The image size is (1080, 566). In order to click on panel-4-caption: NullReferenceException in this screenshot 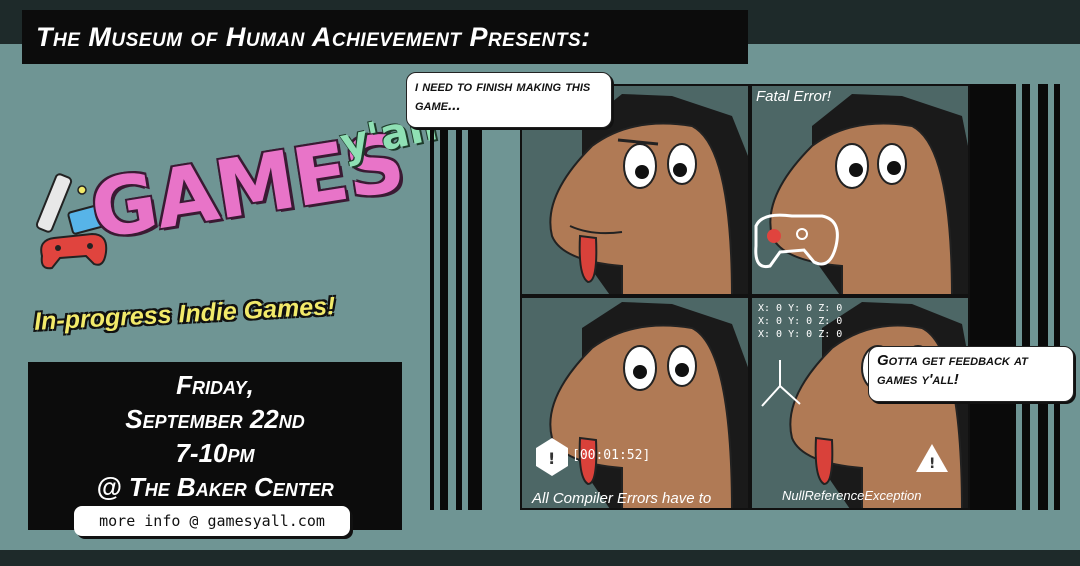, I will do `click(852, 495)`.